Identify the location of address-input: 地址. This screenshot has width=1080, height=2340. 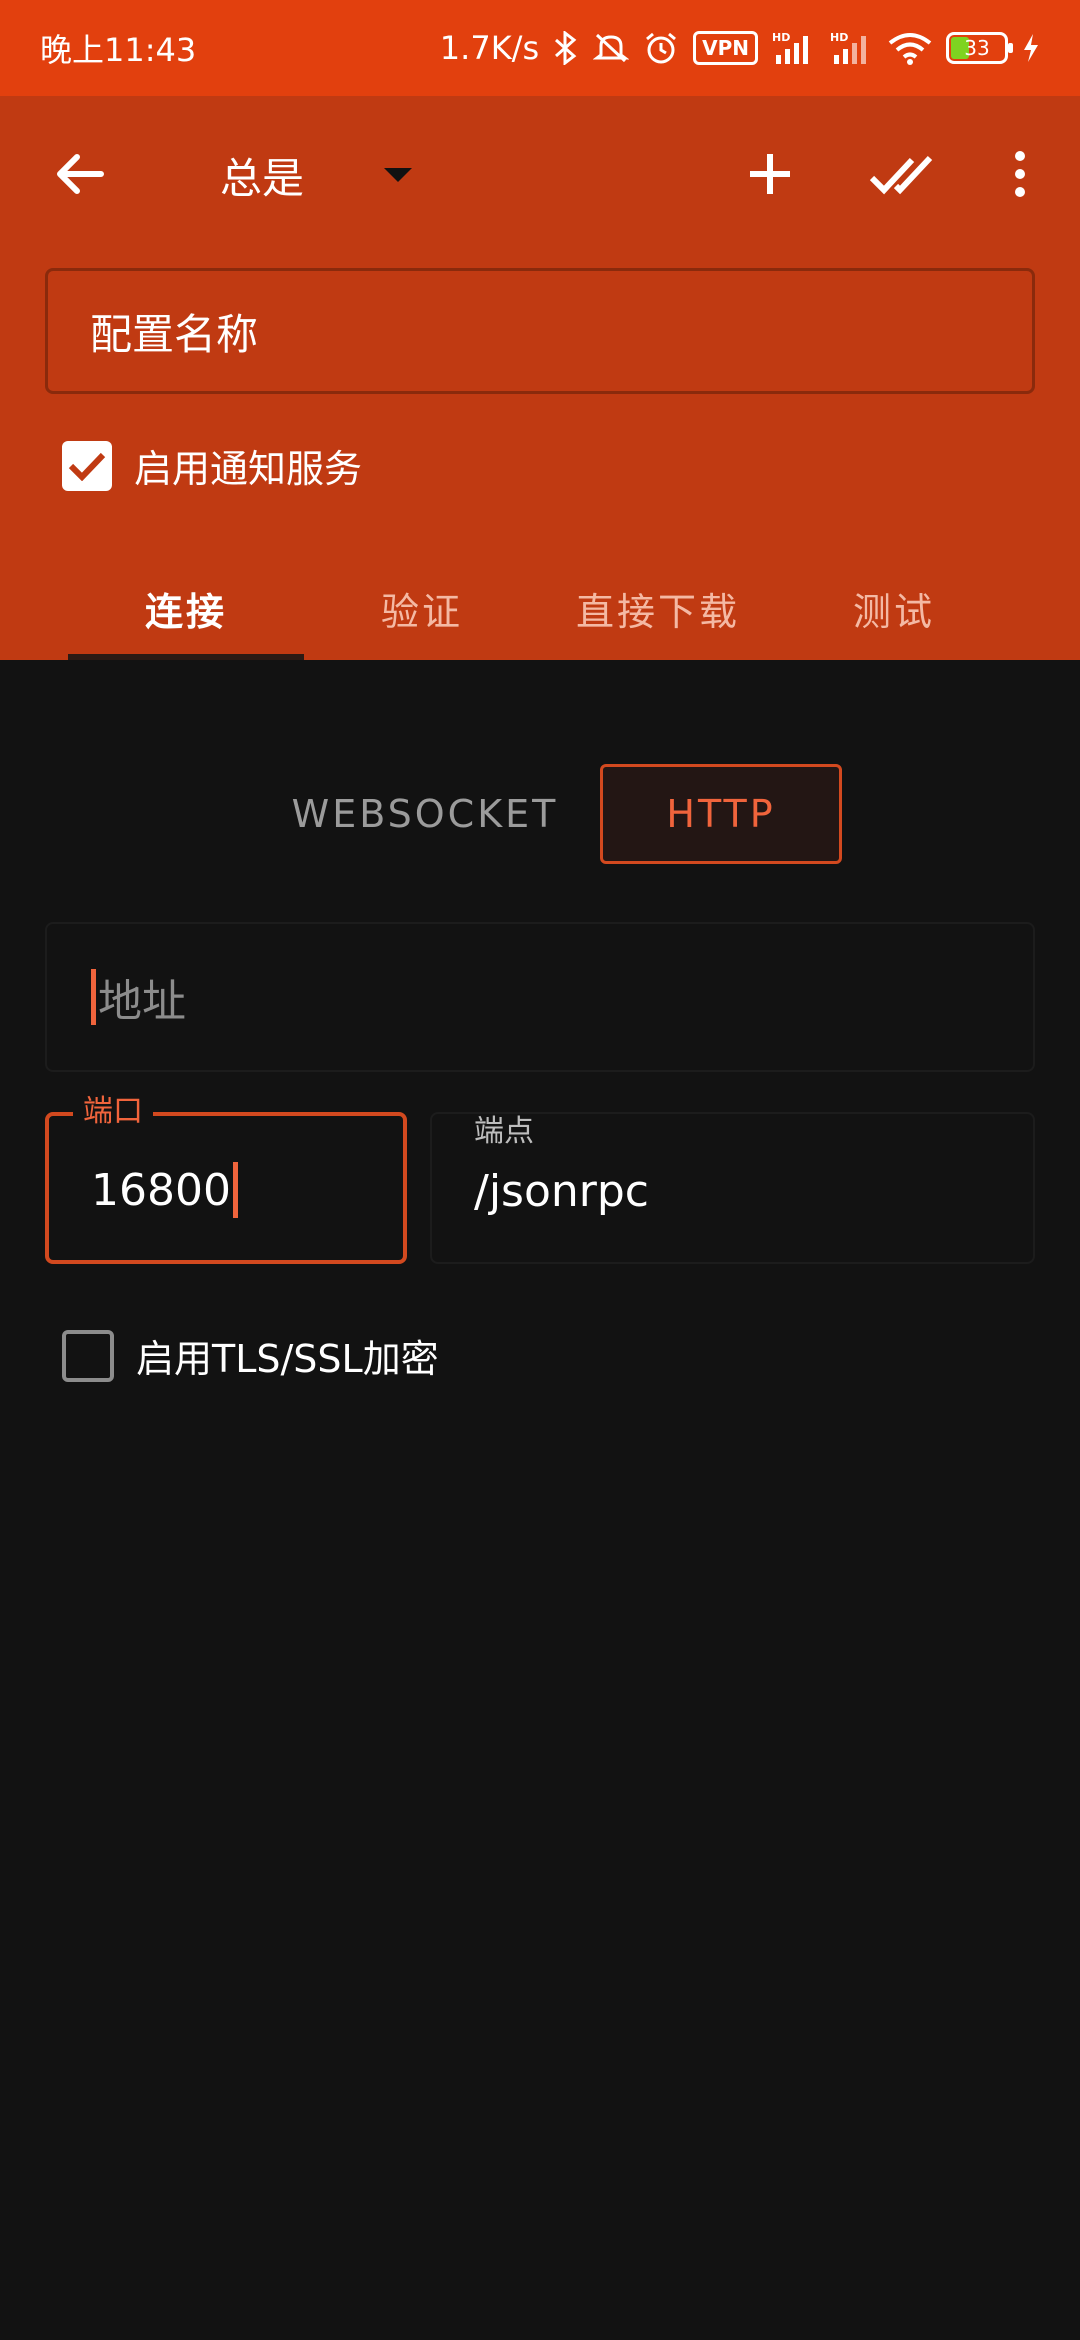
(540, 997).